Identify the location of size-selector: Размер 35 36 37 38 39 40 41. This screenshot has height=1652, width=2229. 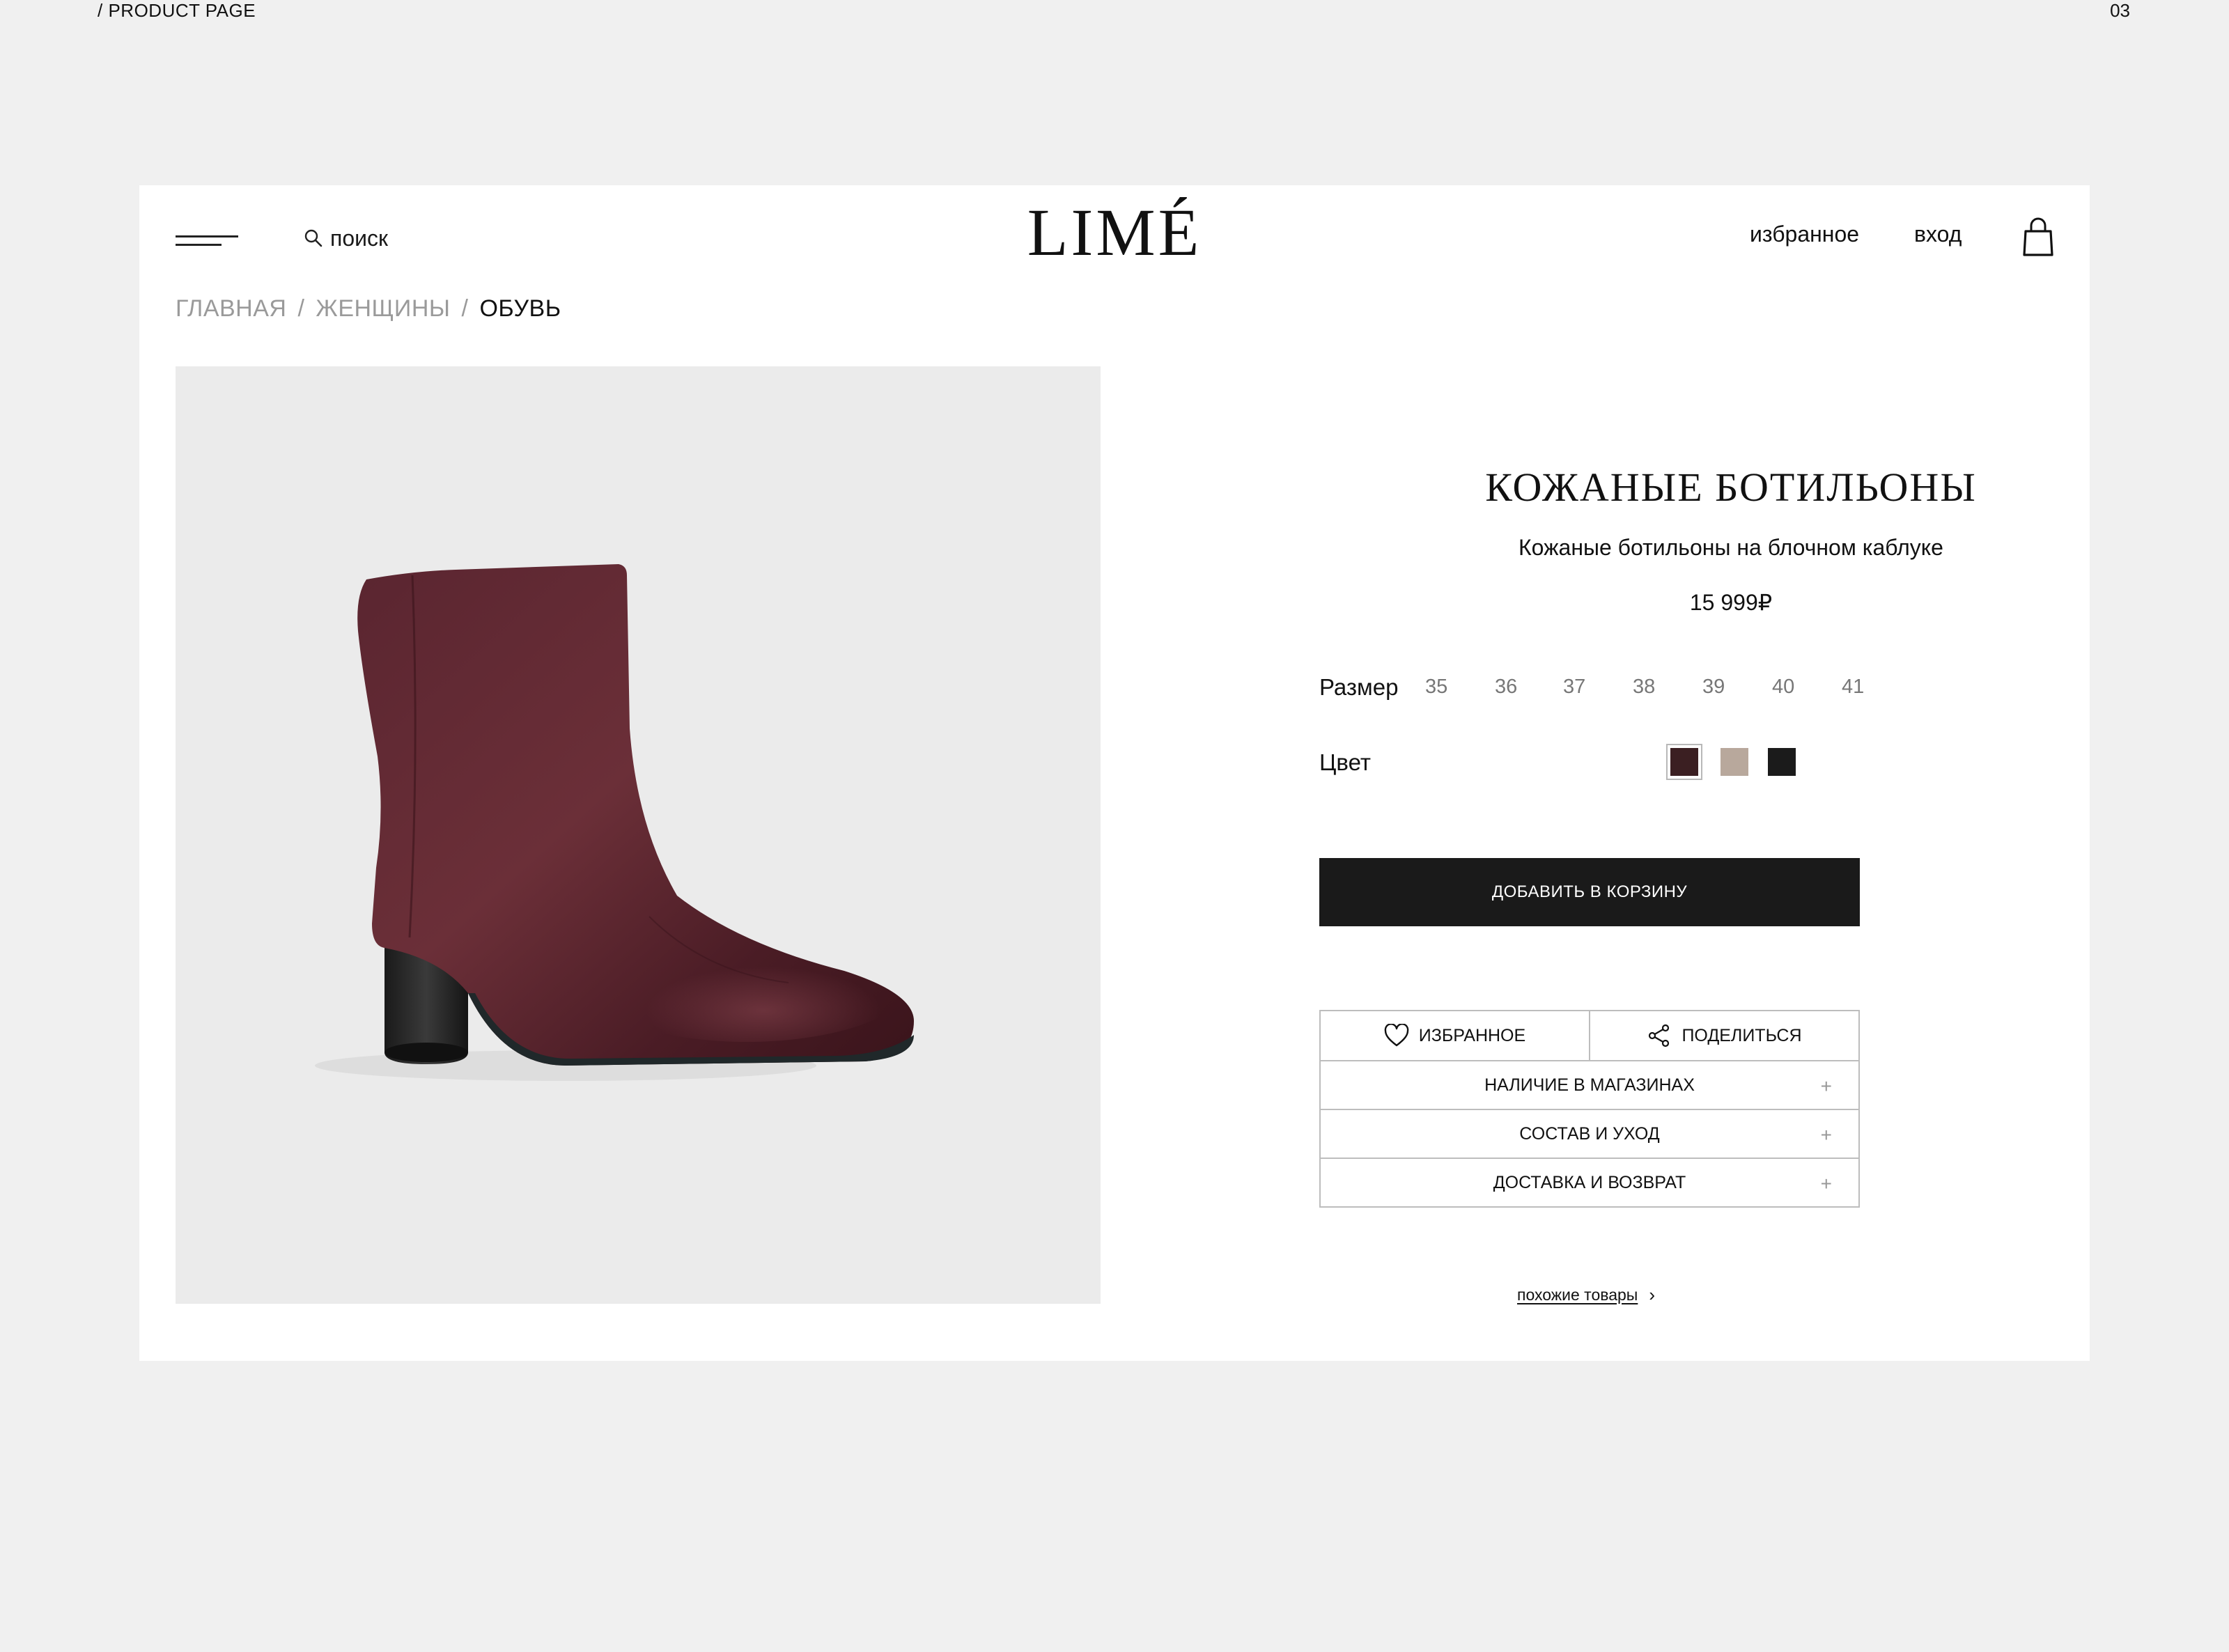
(1661, 687).